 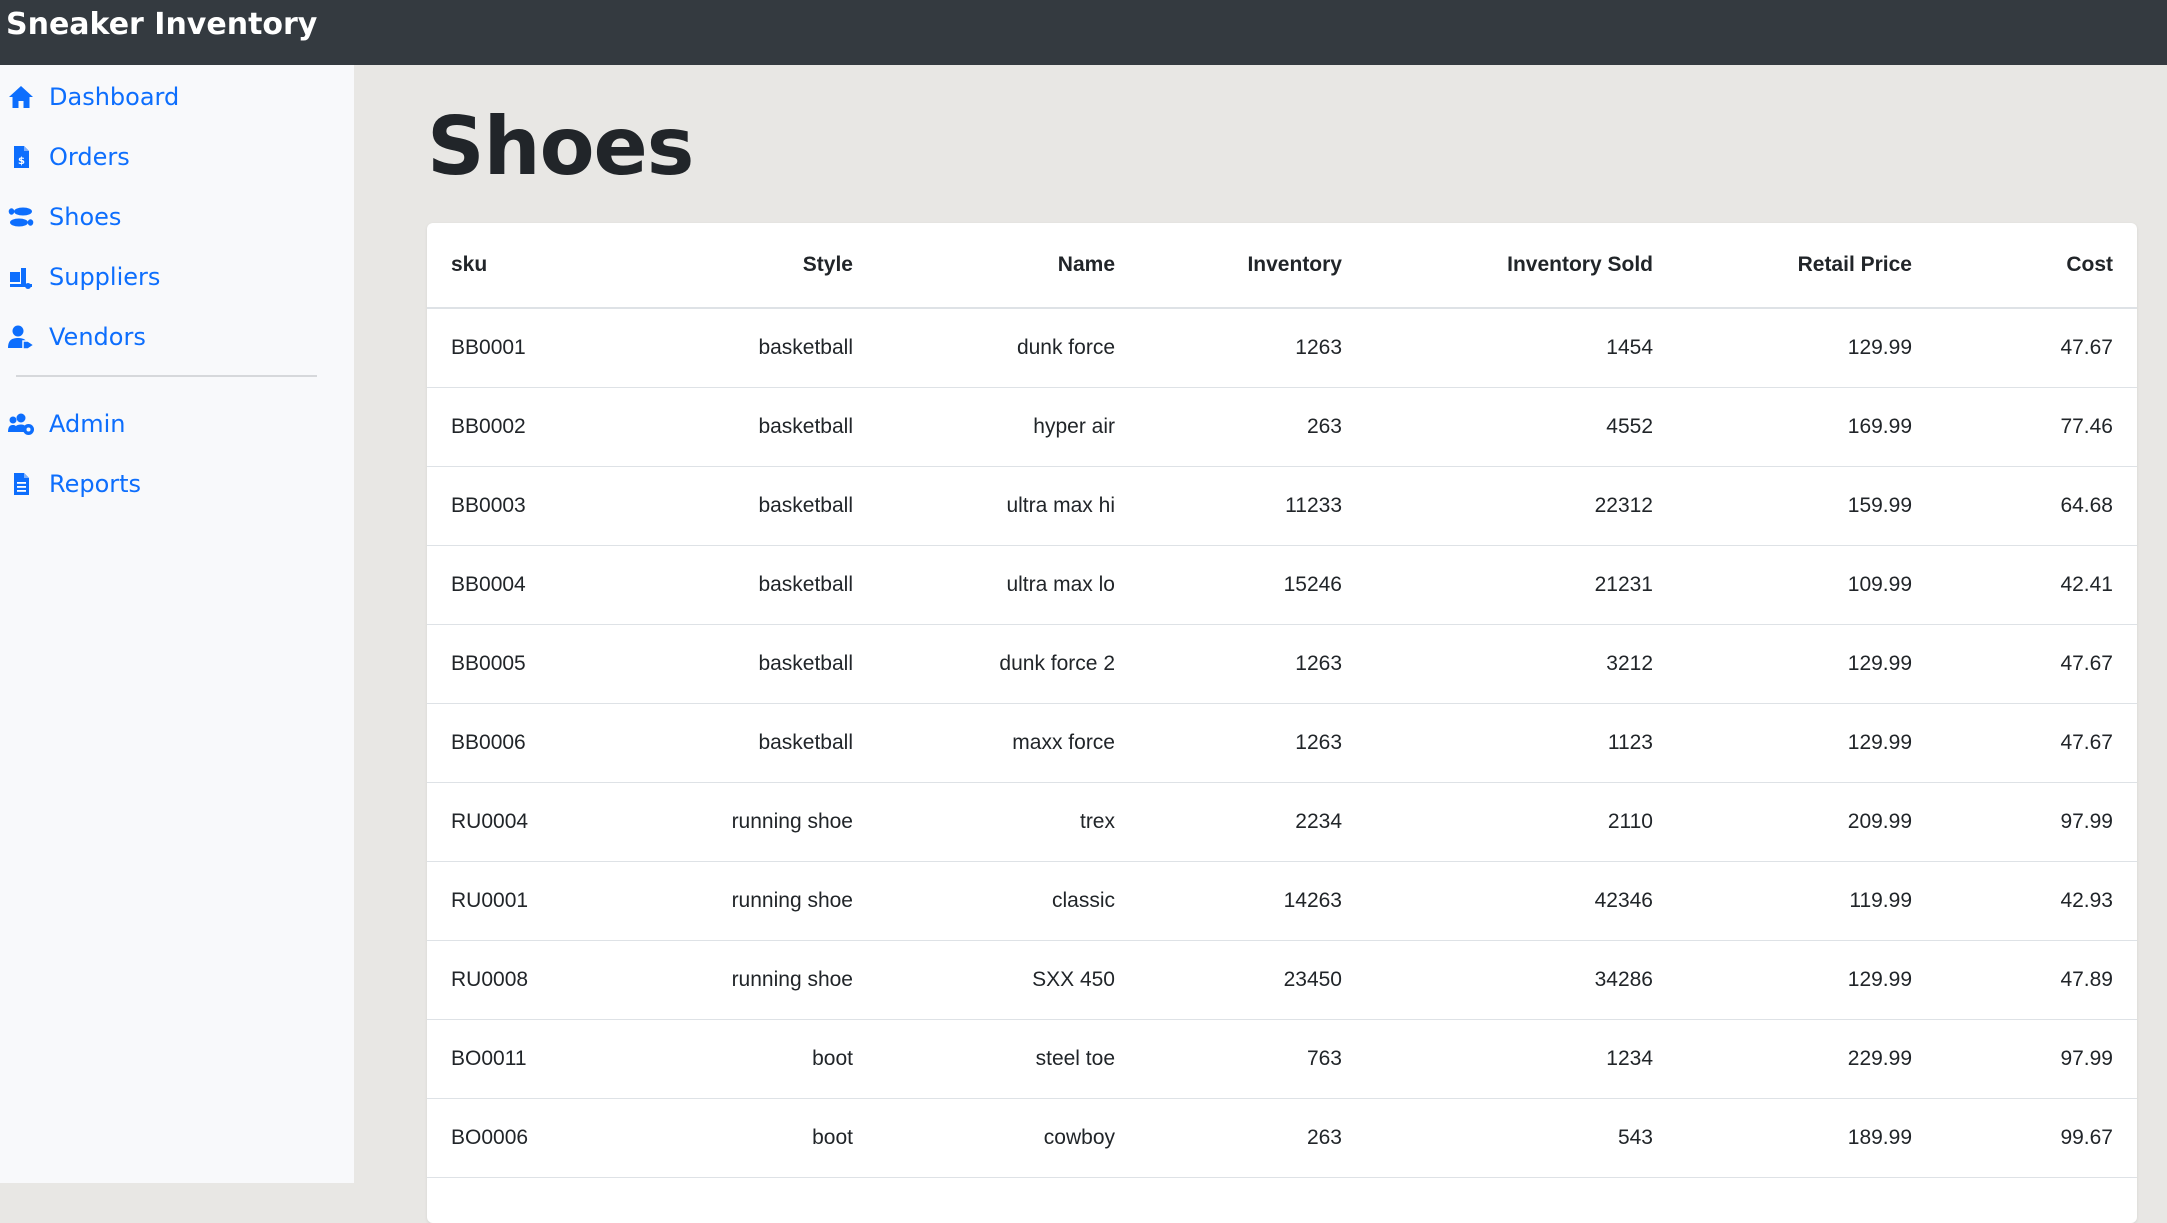 I want to click on cell-sku: BO0011, so click(x=527, y=1059).